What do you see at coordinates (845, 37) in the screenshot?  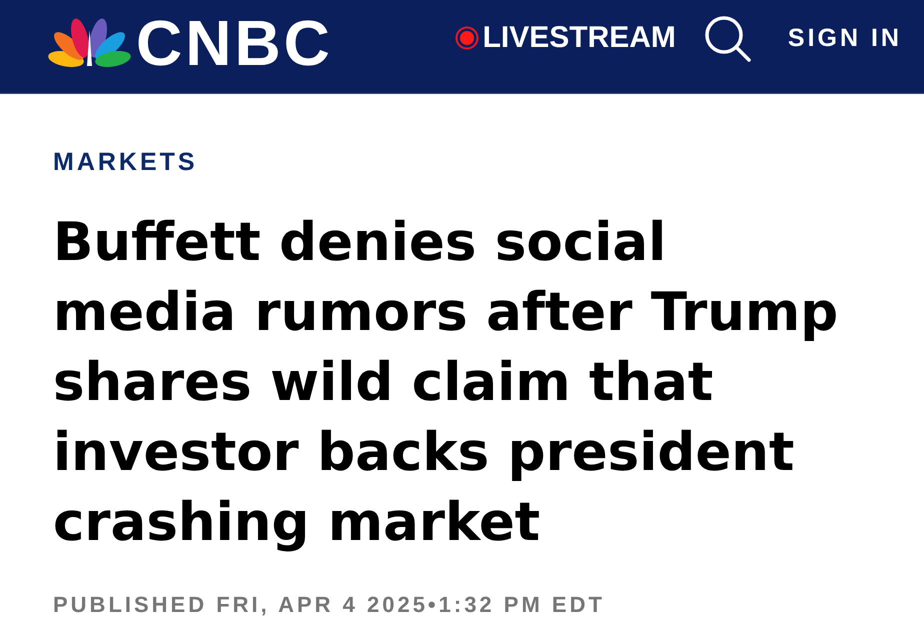 I see `sign-in-button: SIGN IN` at bounding box center [845, 37].